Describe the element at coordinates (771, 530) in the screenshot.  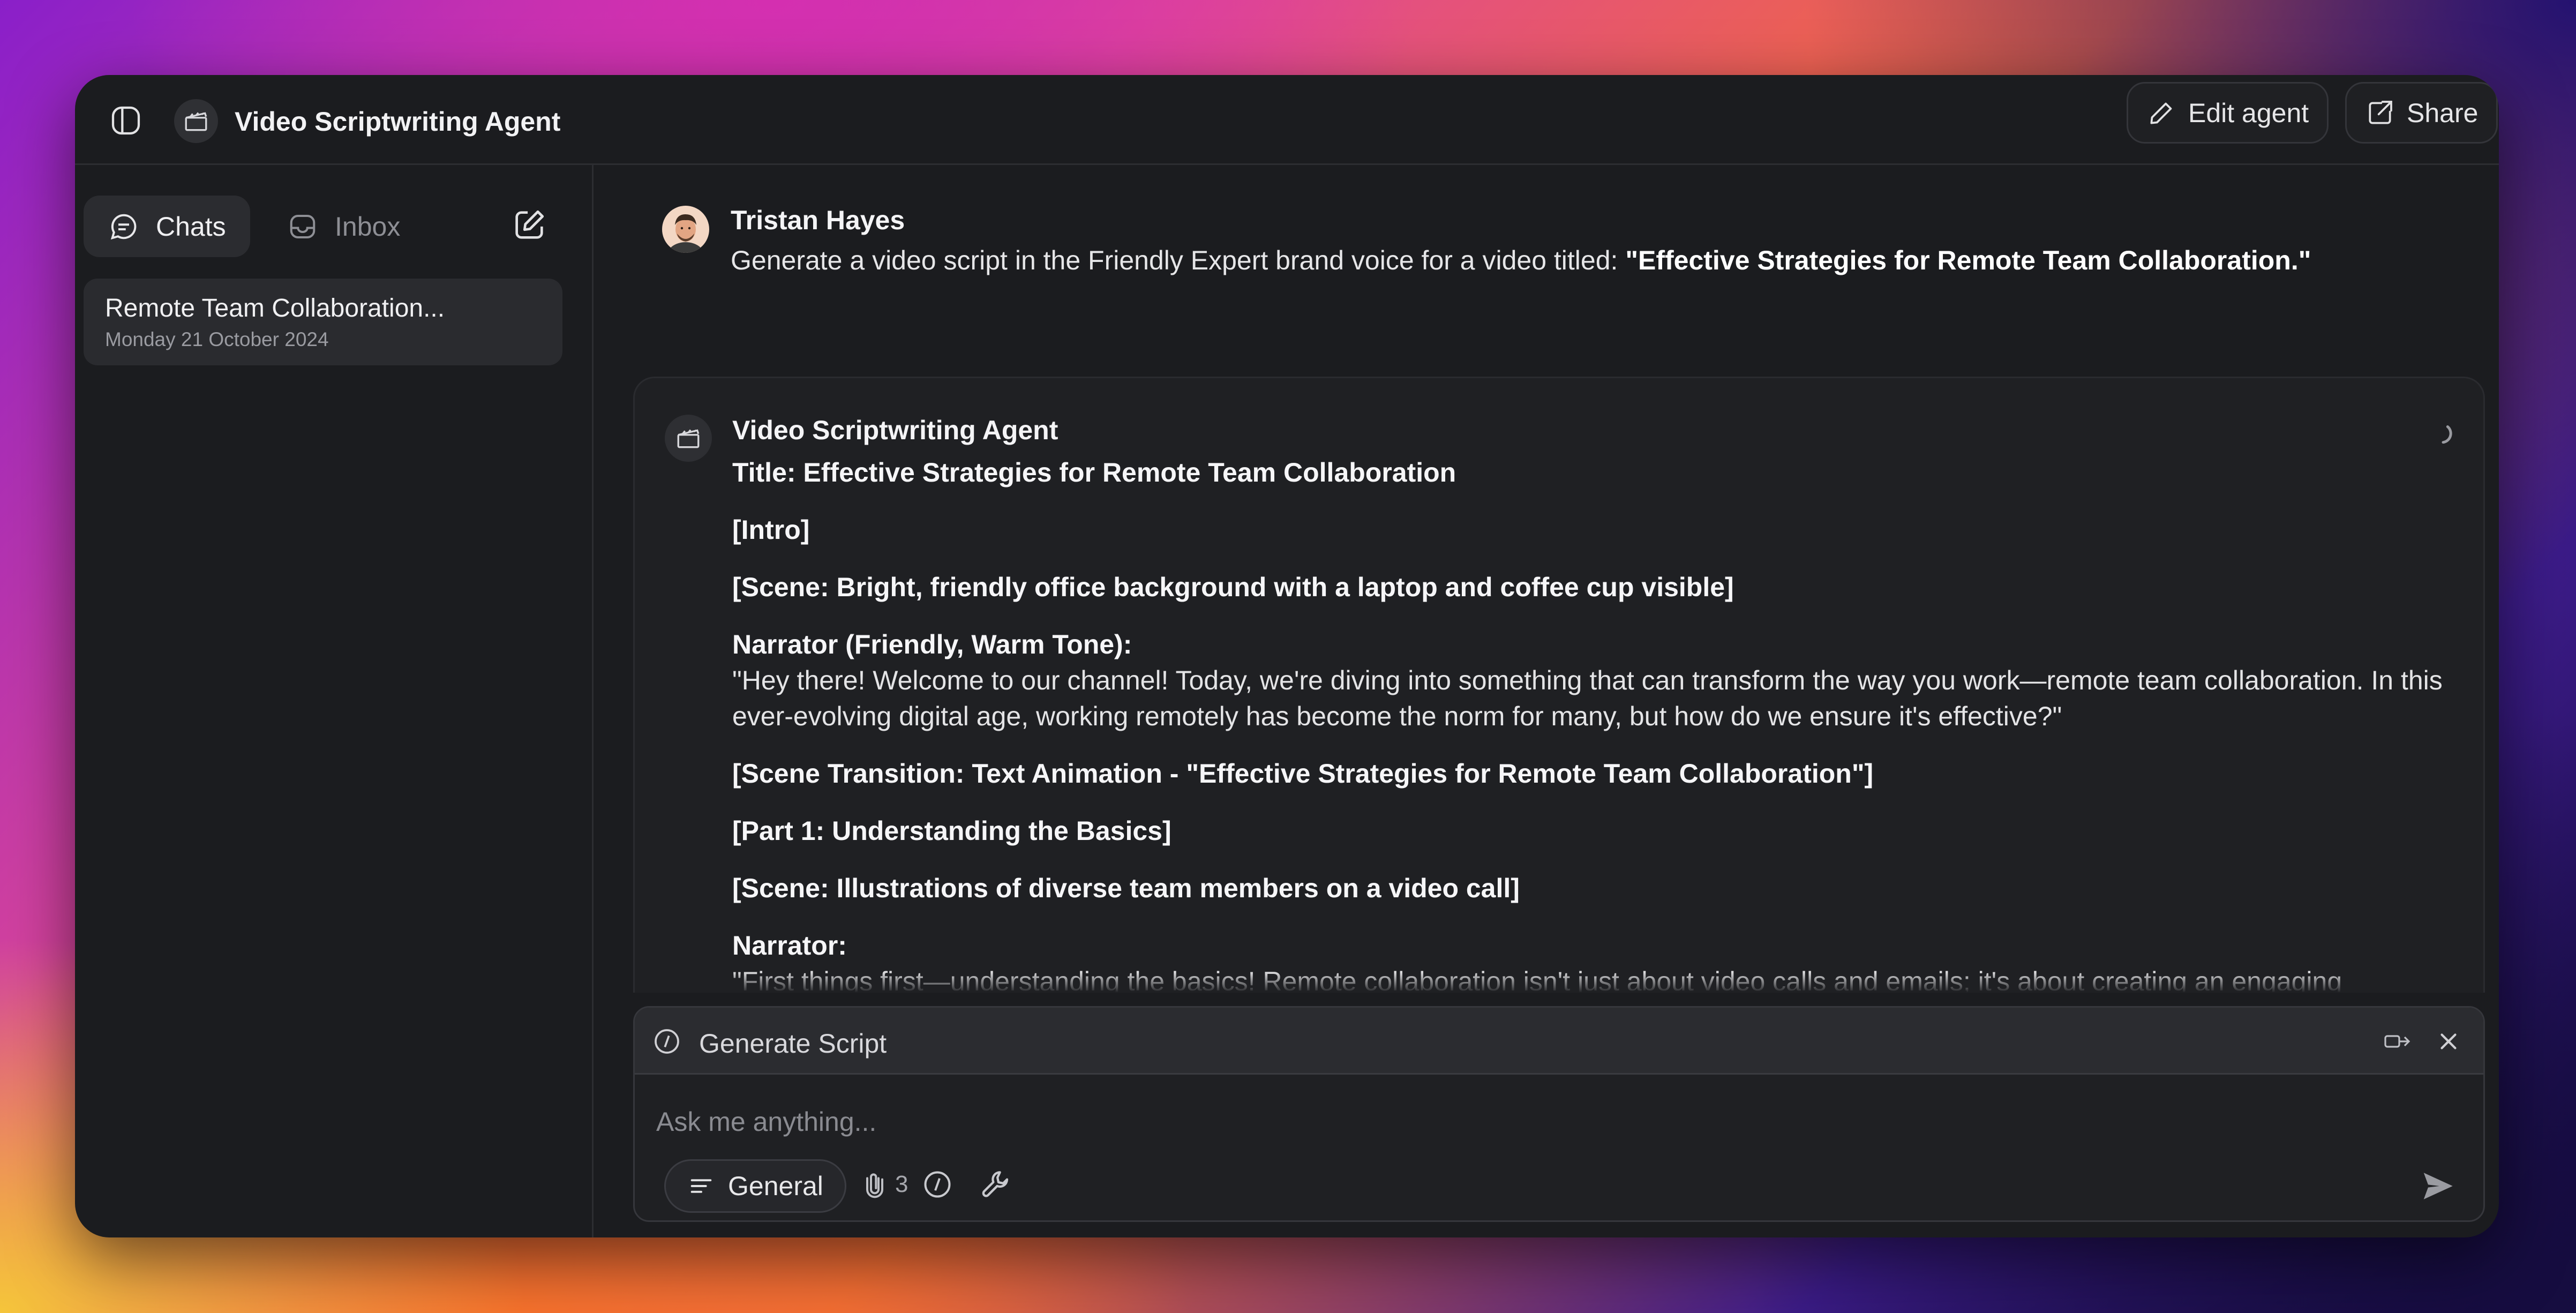
I see `script-heading: [Intro]` at that location.